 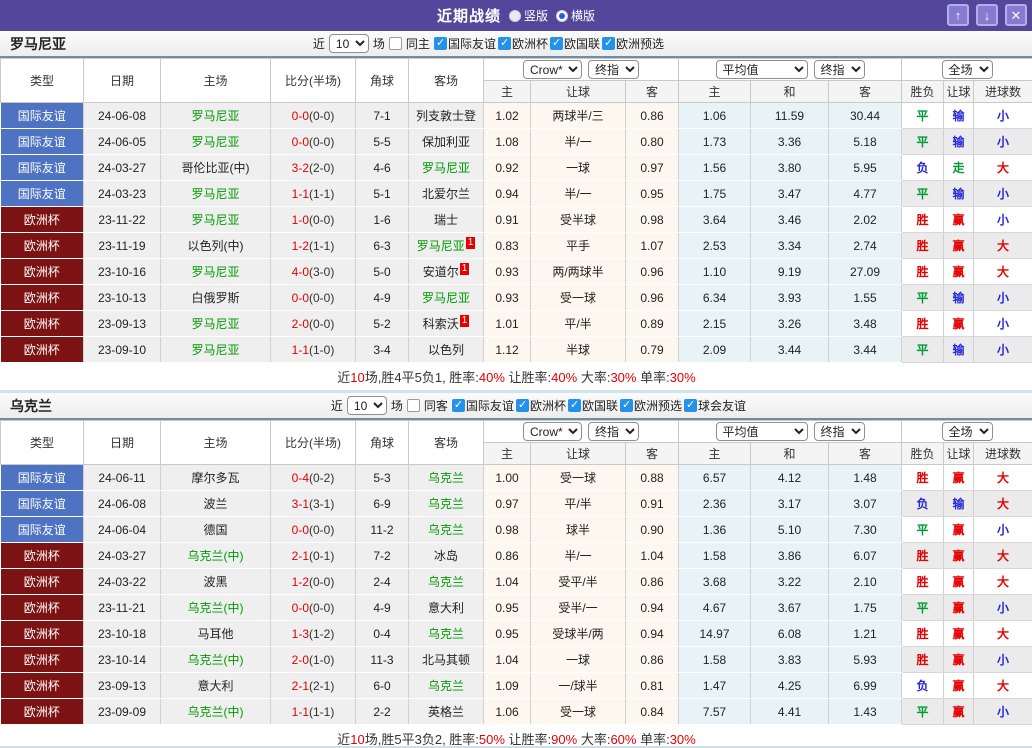 I want to click on away-team: 北爱尔兰, so click(x=446, y=193).